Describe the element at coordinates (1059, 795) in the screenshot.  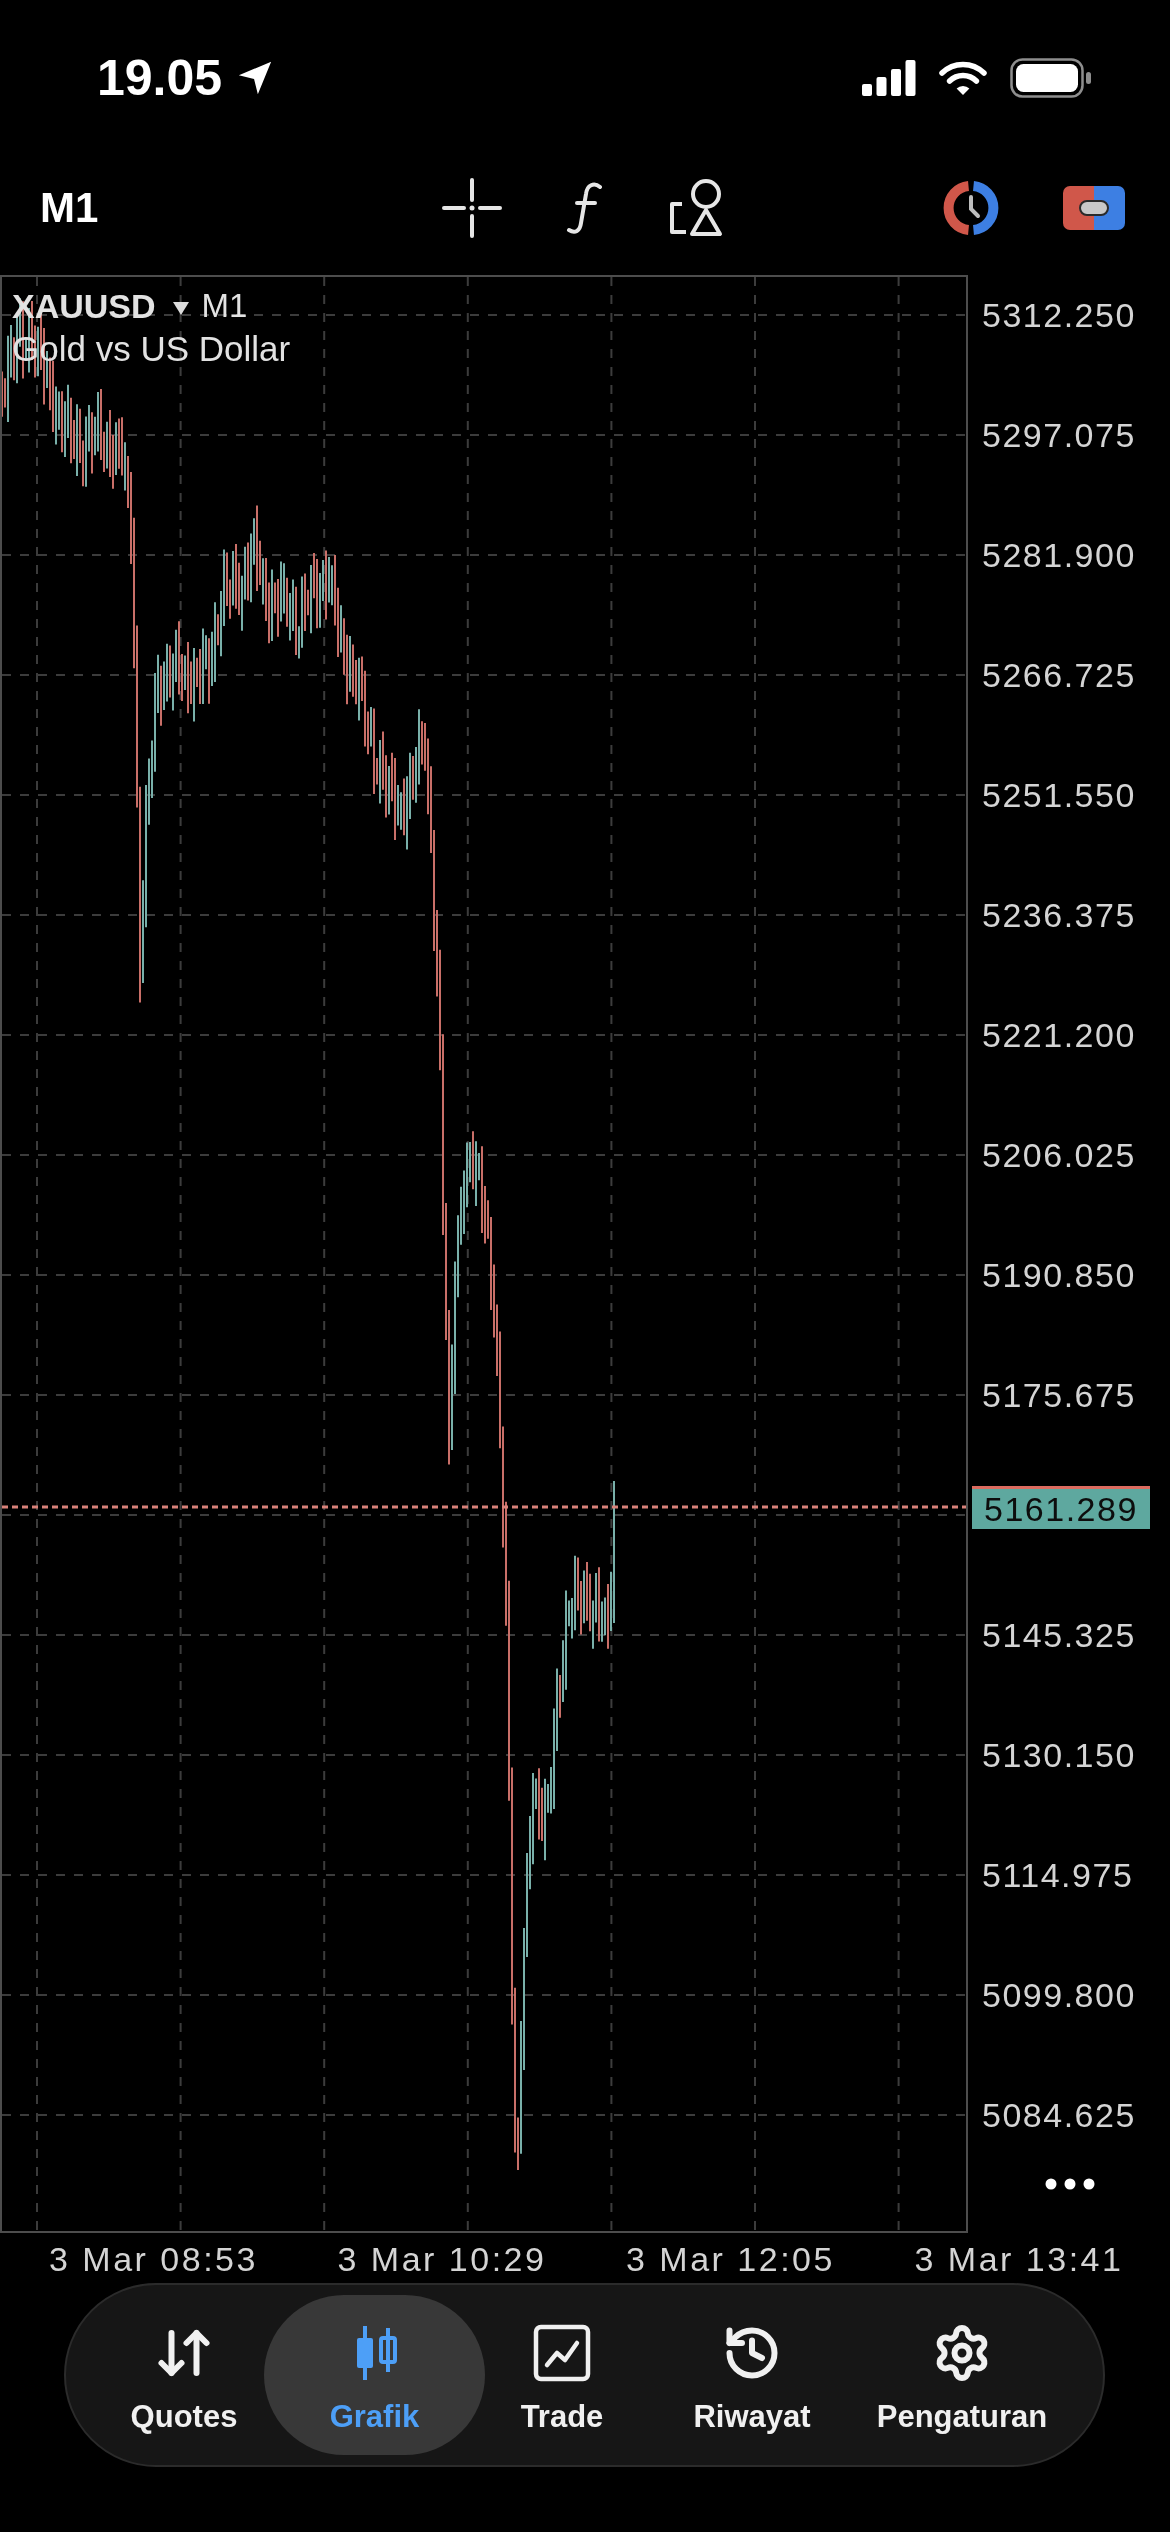
I see `price-axis-label: 5251.550` at that location.